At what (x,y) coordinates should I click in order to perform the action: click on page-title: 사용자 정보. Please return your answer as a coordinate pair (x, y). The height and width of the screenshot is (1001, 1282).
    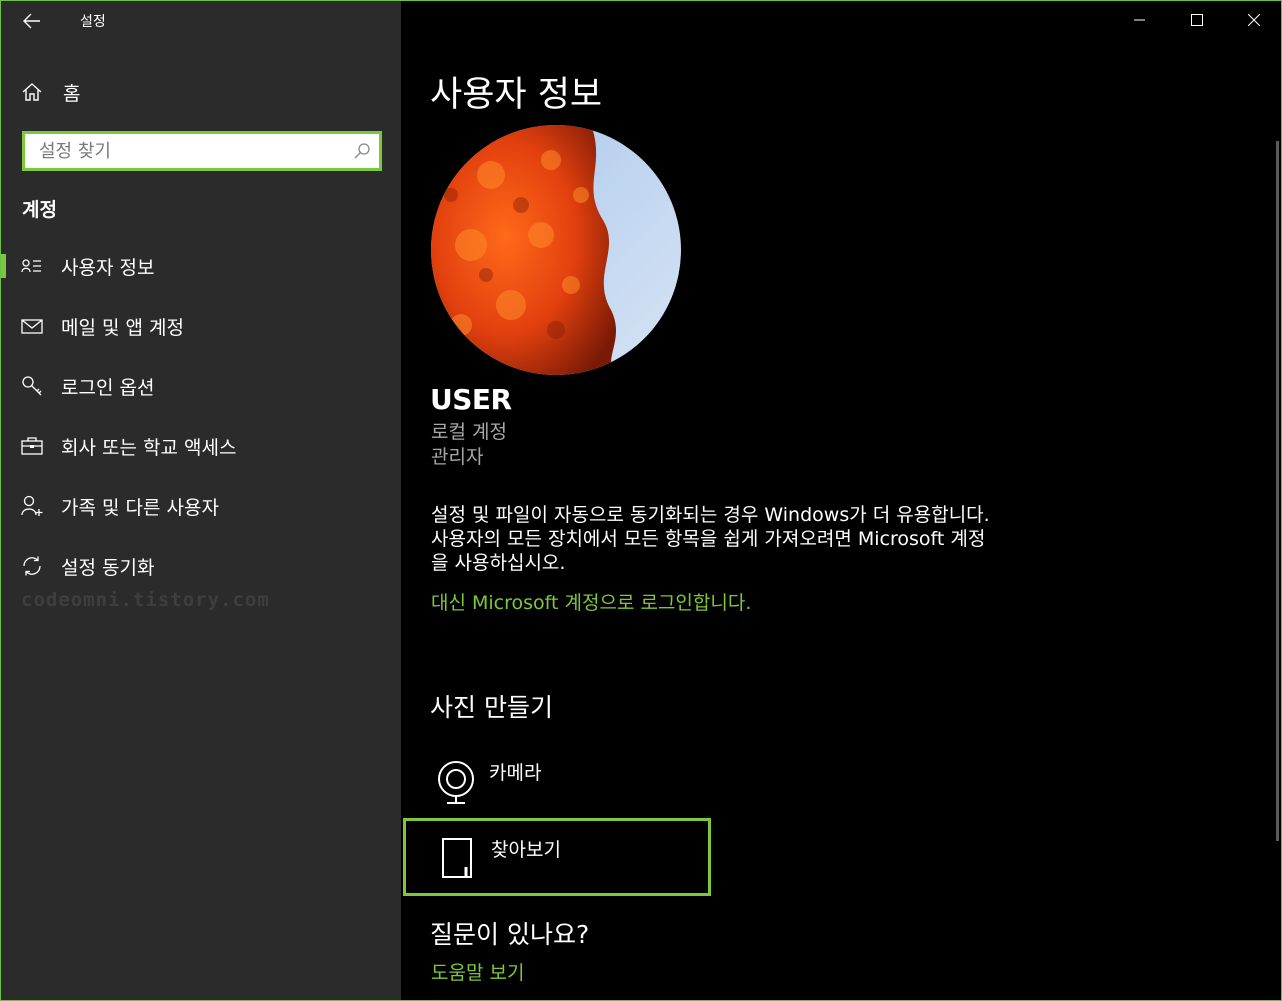
    Looking at the image, I should click on (516, 95).